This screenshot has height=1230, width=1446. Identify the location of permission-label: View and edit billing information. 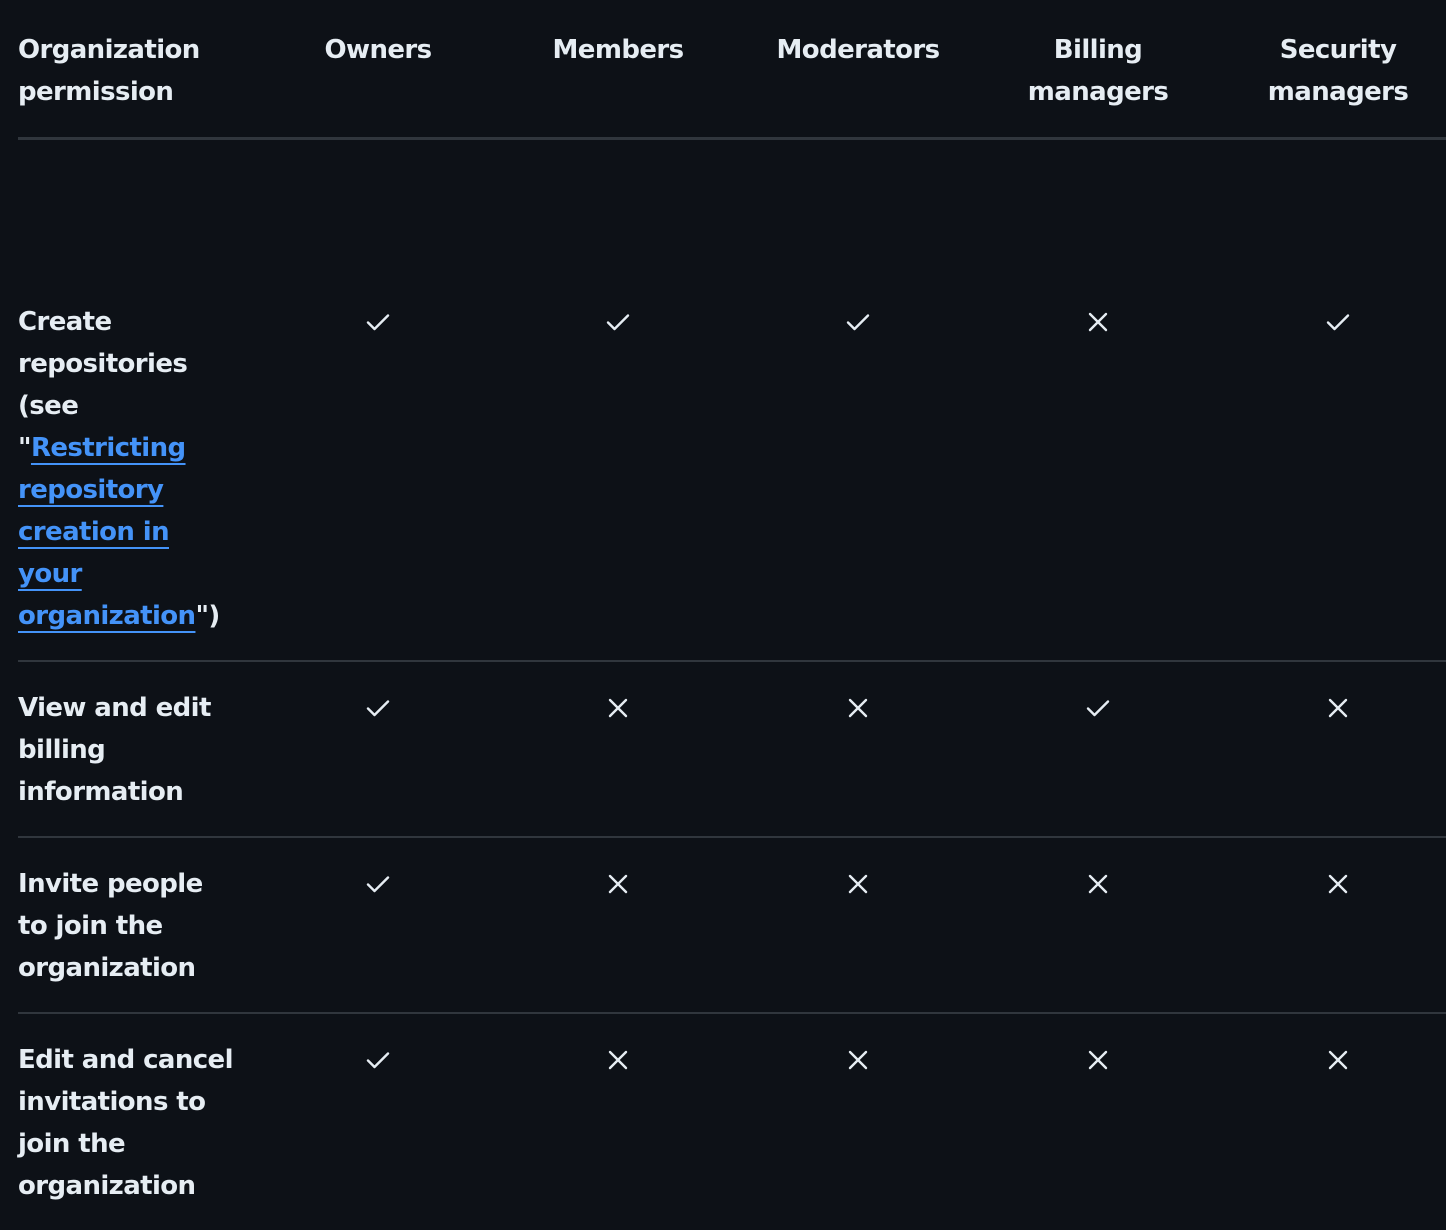
(129, 750).